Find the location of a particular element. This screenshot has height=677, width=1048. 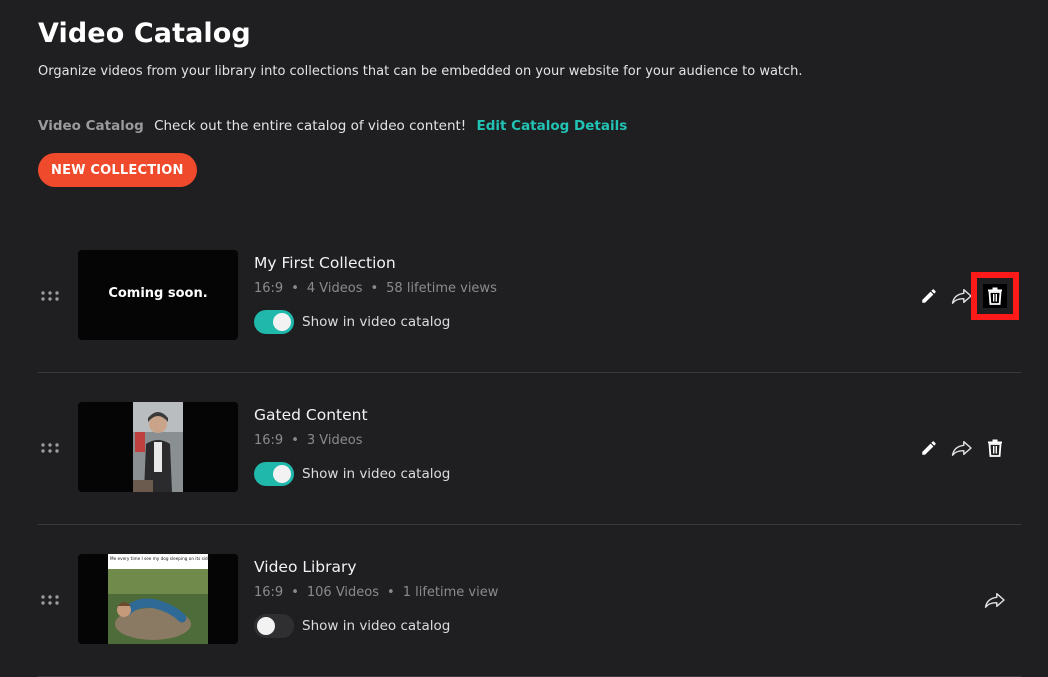

lifetime-views: 1 lifetime view is located at coordinates (450, 592).